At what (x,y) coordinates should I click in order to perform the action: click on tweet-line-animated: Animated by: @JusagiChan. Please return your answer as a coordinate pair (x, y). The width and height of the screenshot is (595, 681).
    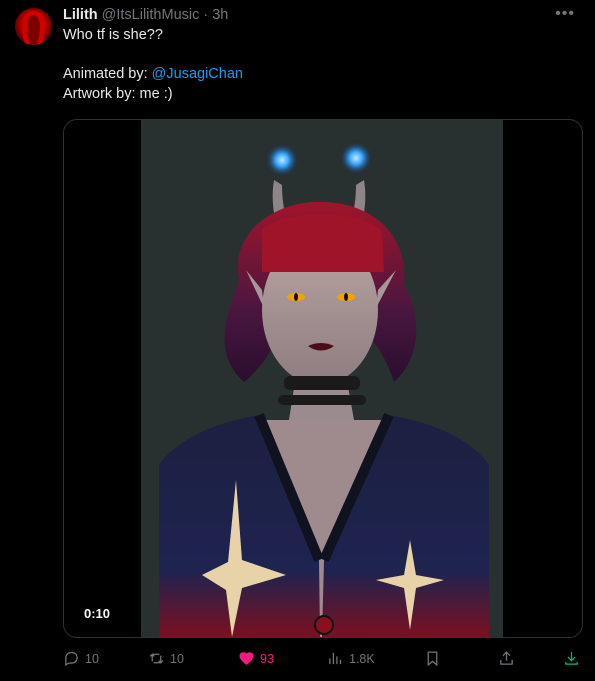
    Looking at the image, I should click on (322, 75).